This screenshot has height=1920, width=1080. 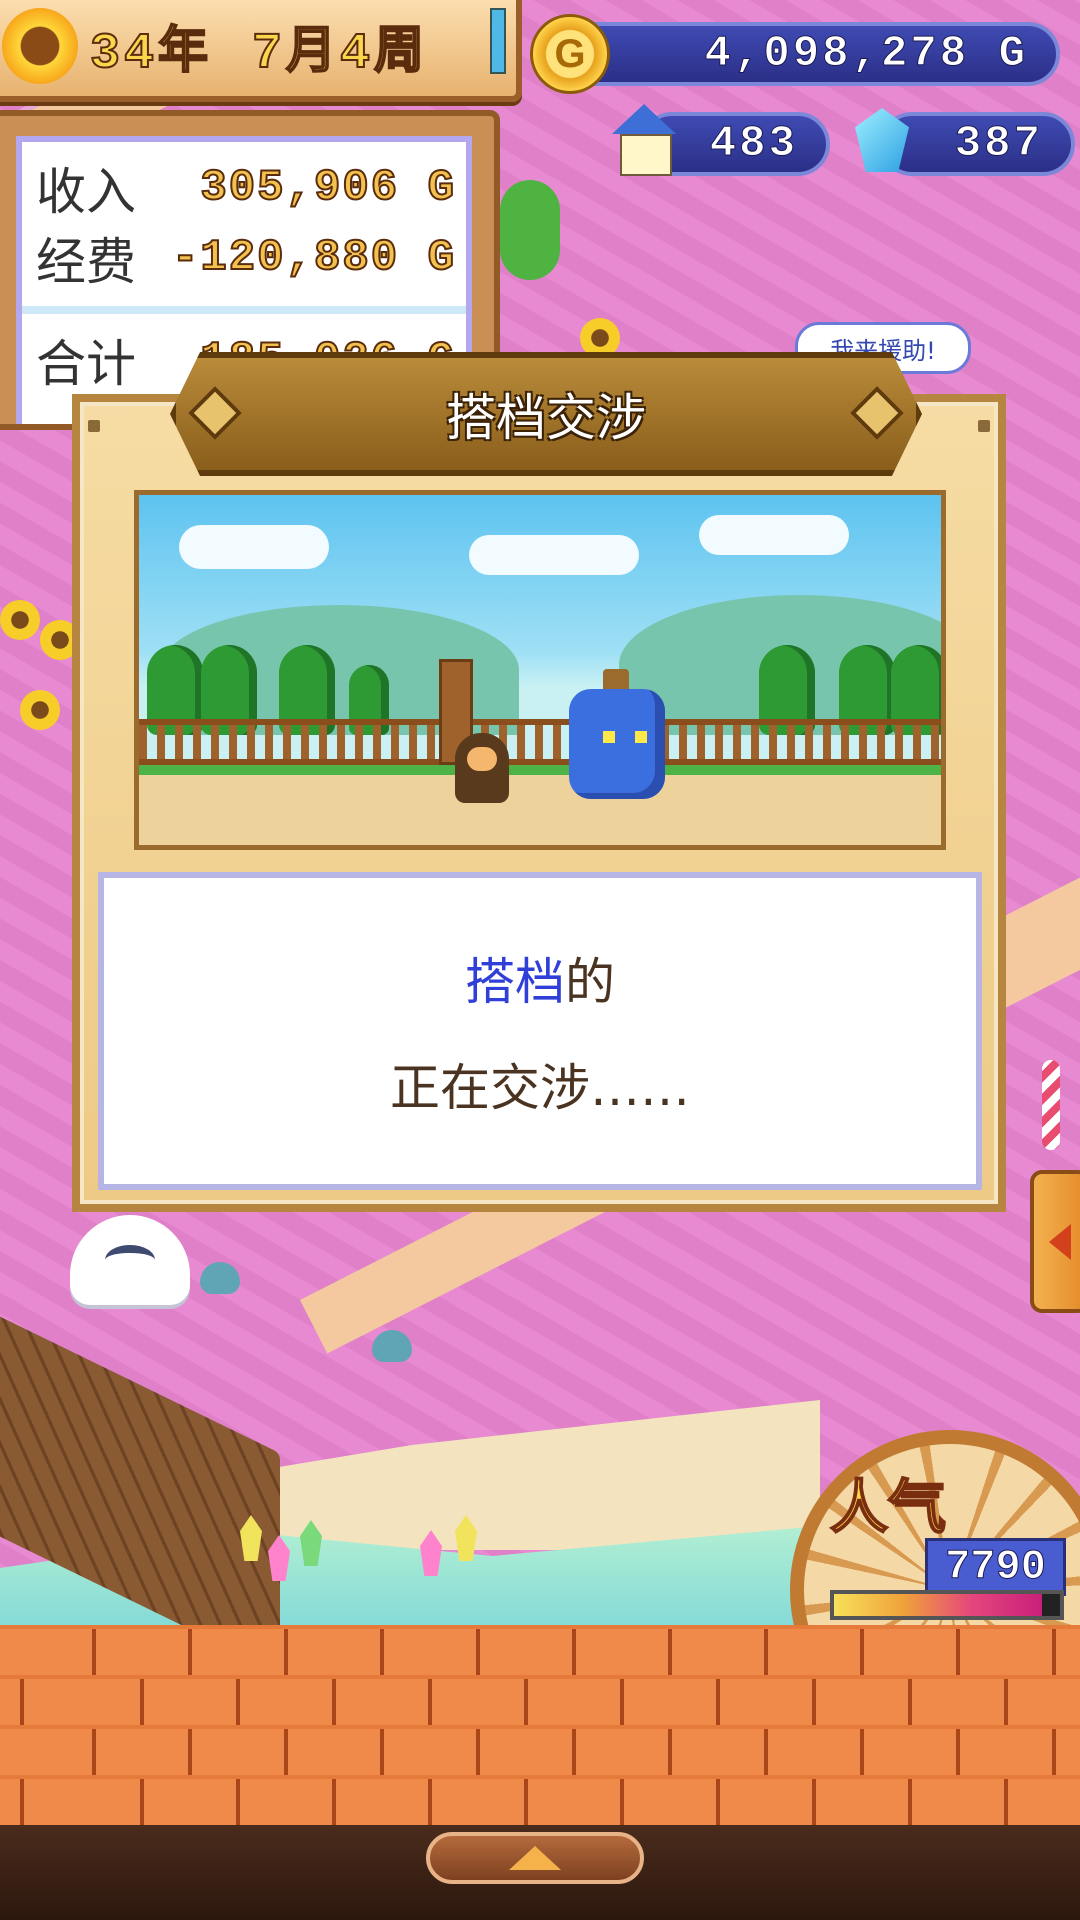 What do you see at coordinates (313, 258) in the screenshot?
I see `expense-value: -120,880 G` at bounding box center [313, 258].